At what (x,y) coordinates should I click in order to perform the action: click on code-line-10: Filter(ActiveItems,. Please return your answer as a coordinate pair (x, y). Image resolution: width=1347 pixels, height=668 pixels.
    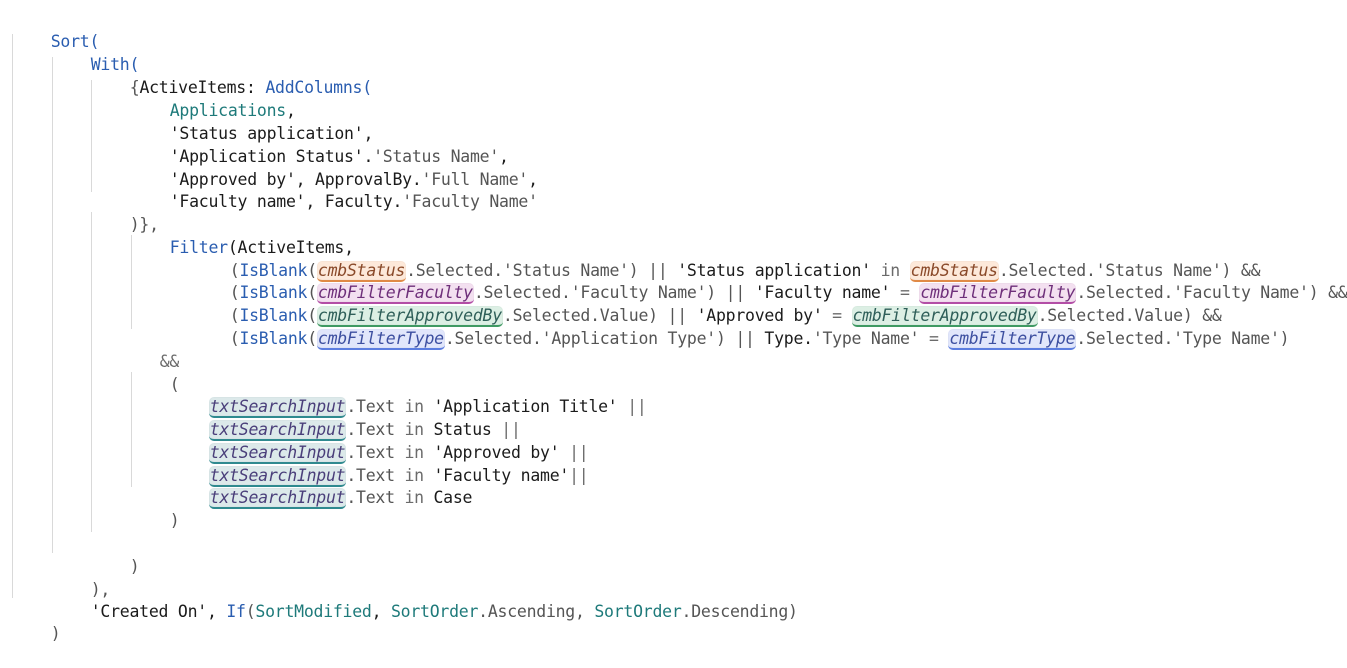
    Looking at the image, I should click on (242, 235).